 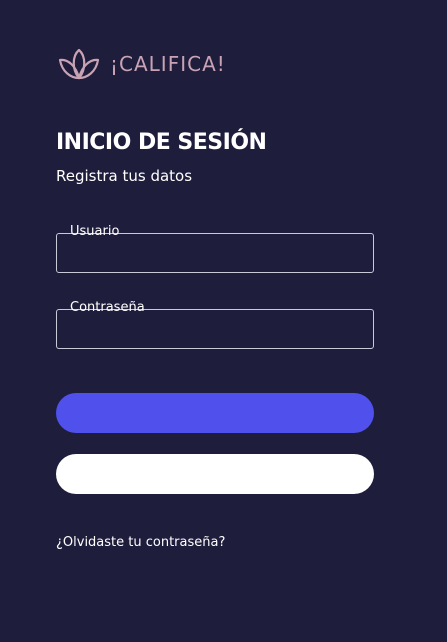 I want to click on username-input, so click(x=215, y=253).